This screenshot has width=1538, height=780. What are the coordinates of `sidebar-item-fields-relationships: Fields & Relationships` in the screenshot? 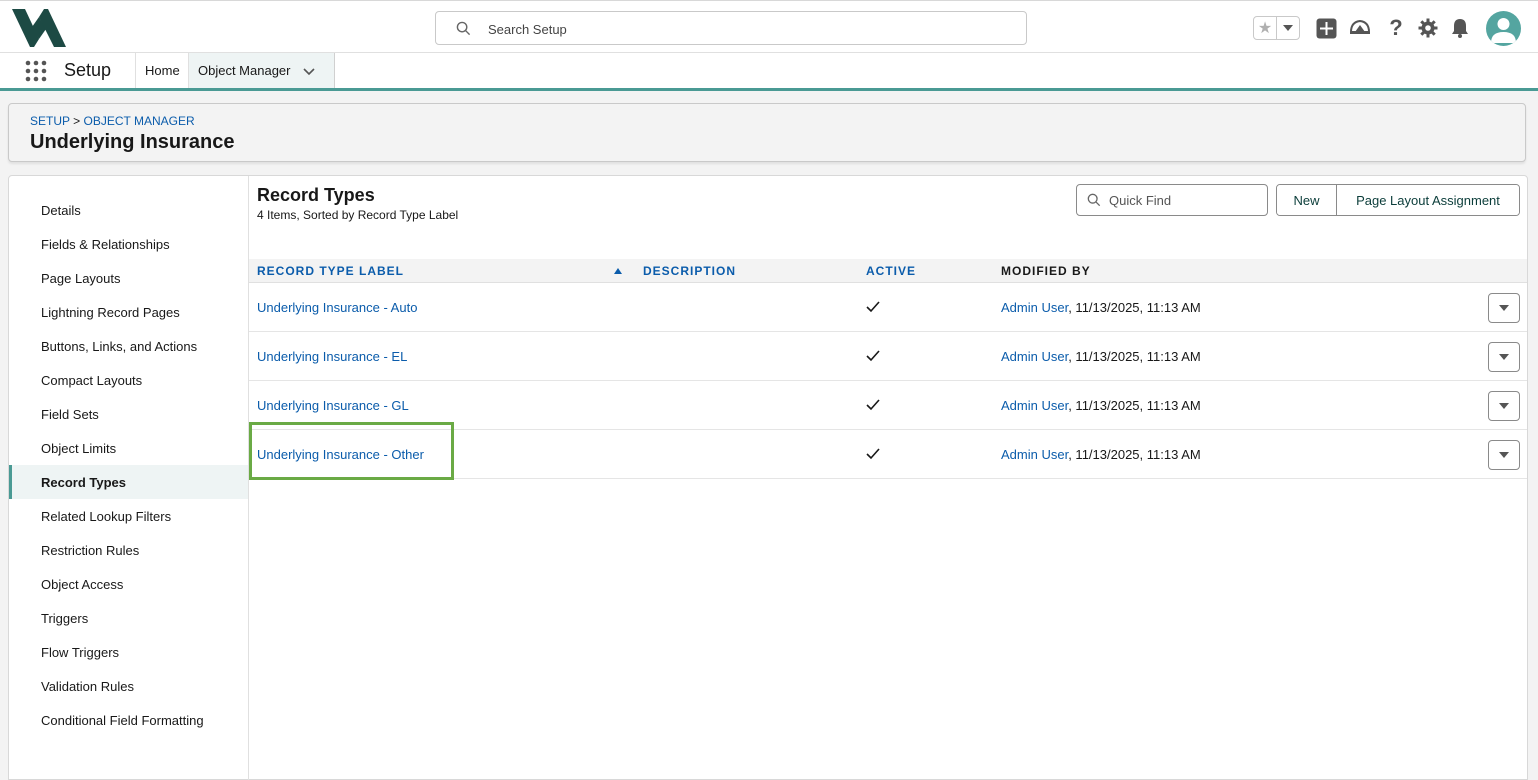 It's located at (128, 244).